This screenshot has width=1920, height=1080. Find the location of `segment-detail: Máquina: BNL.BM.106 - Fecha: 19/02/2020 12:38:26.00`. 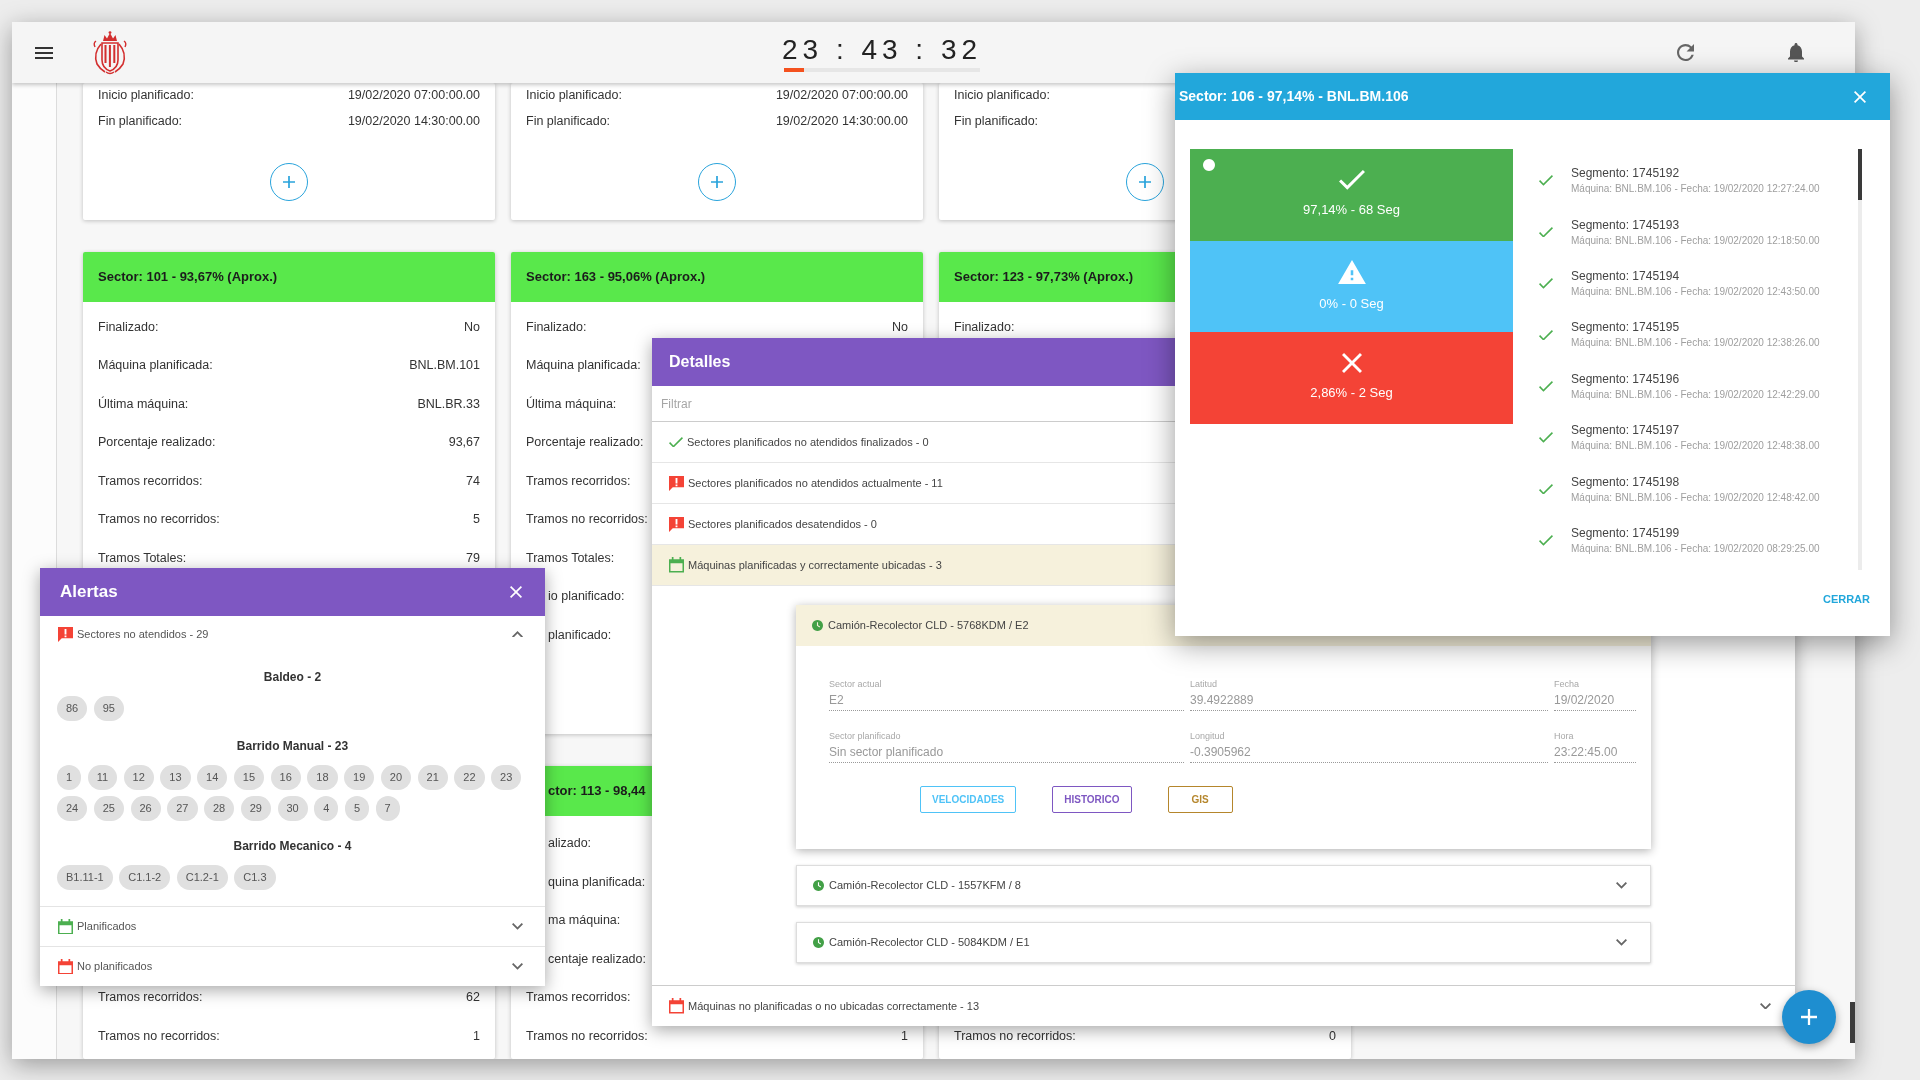

segment-detail: Máquina: BNL.BM.106 - Fecha: 19/02/2020 12:38:26.00 is located at coordinates (1695, 343).